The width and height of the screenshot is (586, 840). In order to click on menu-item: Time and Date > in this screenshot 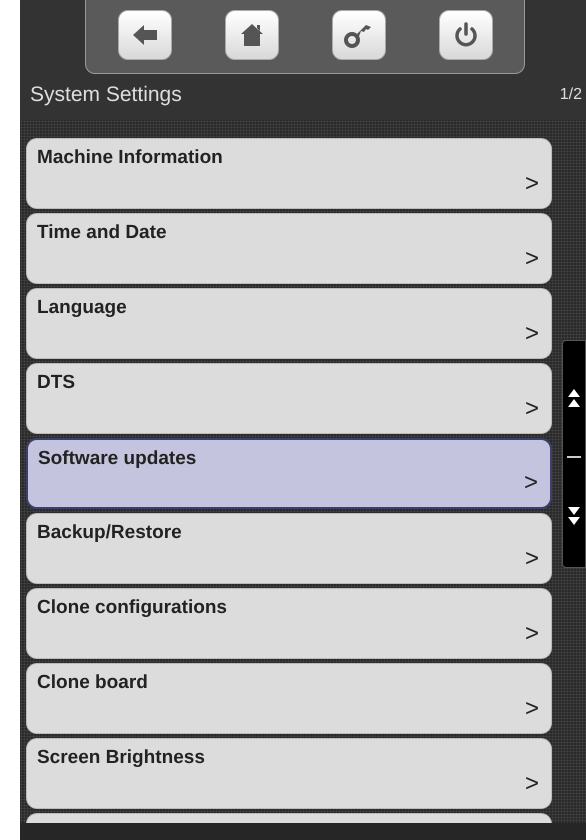, I will do `click(289, 248)`.